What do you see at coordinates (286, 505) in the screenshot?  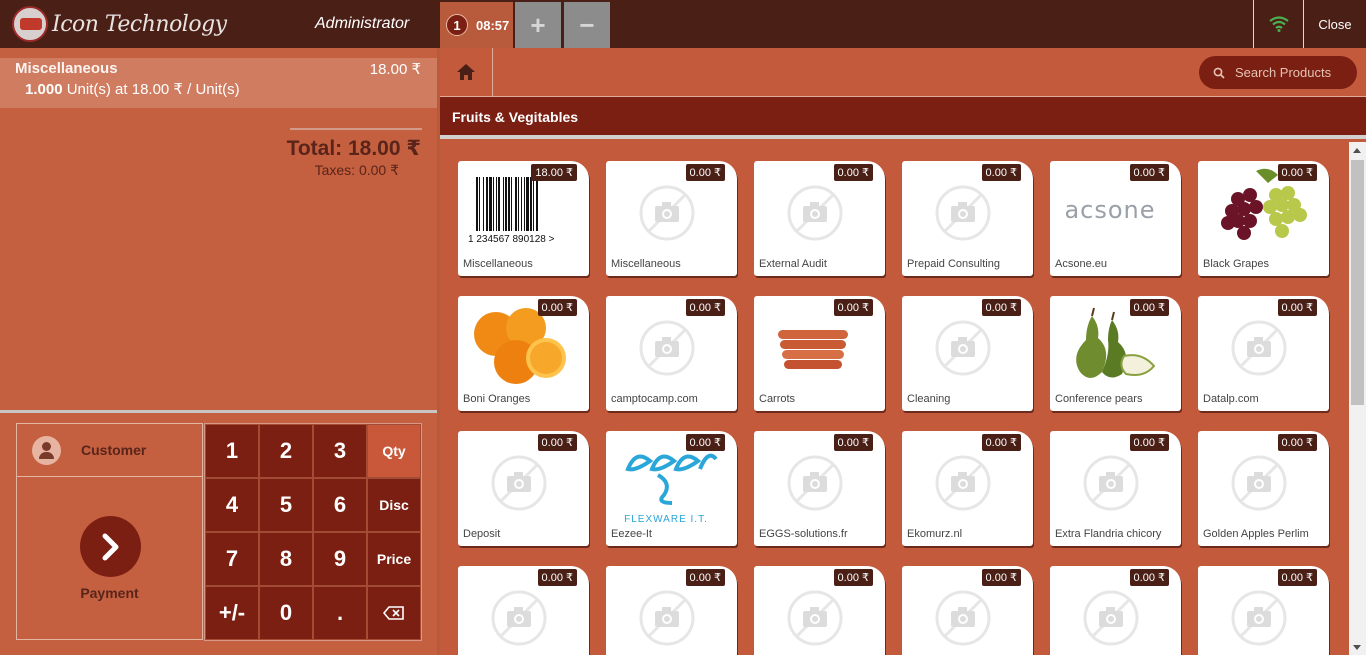 I see `numpad-key-5: 5` at bounding box center [286, 505].